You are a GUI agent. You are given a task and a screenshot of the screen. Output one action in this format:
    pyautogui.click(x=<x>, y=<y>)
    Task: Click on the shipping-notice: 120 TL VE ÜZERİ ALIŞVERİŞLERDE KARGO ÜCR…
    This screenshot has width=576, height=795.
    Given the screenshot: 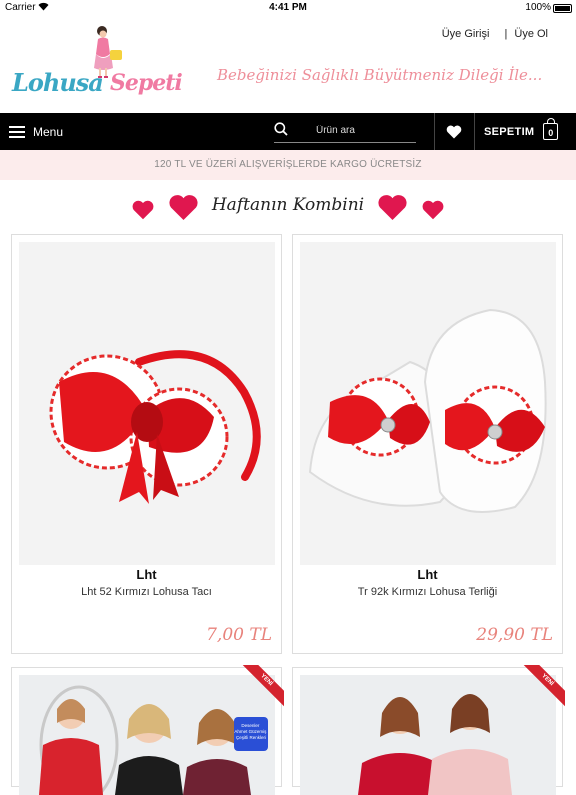 What is the action you would take?
    pyautogui.click(x=288, y=165)
    